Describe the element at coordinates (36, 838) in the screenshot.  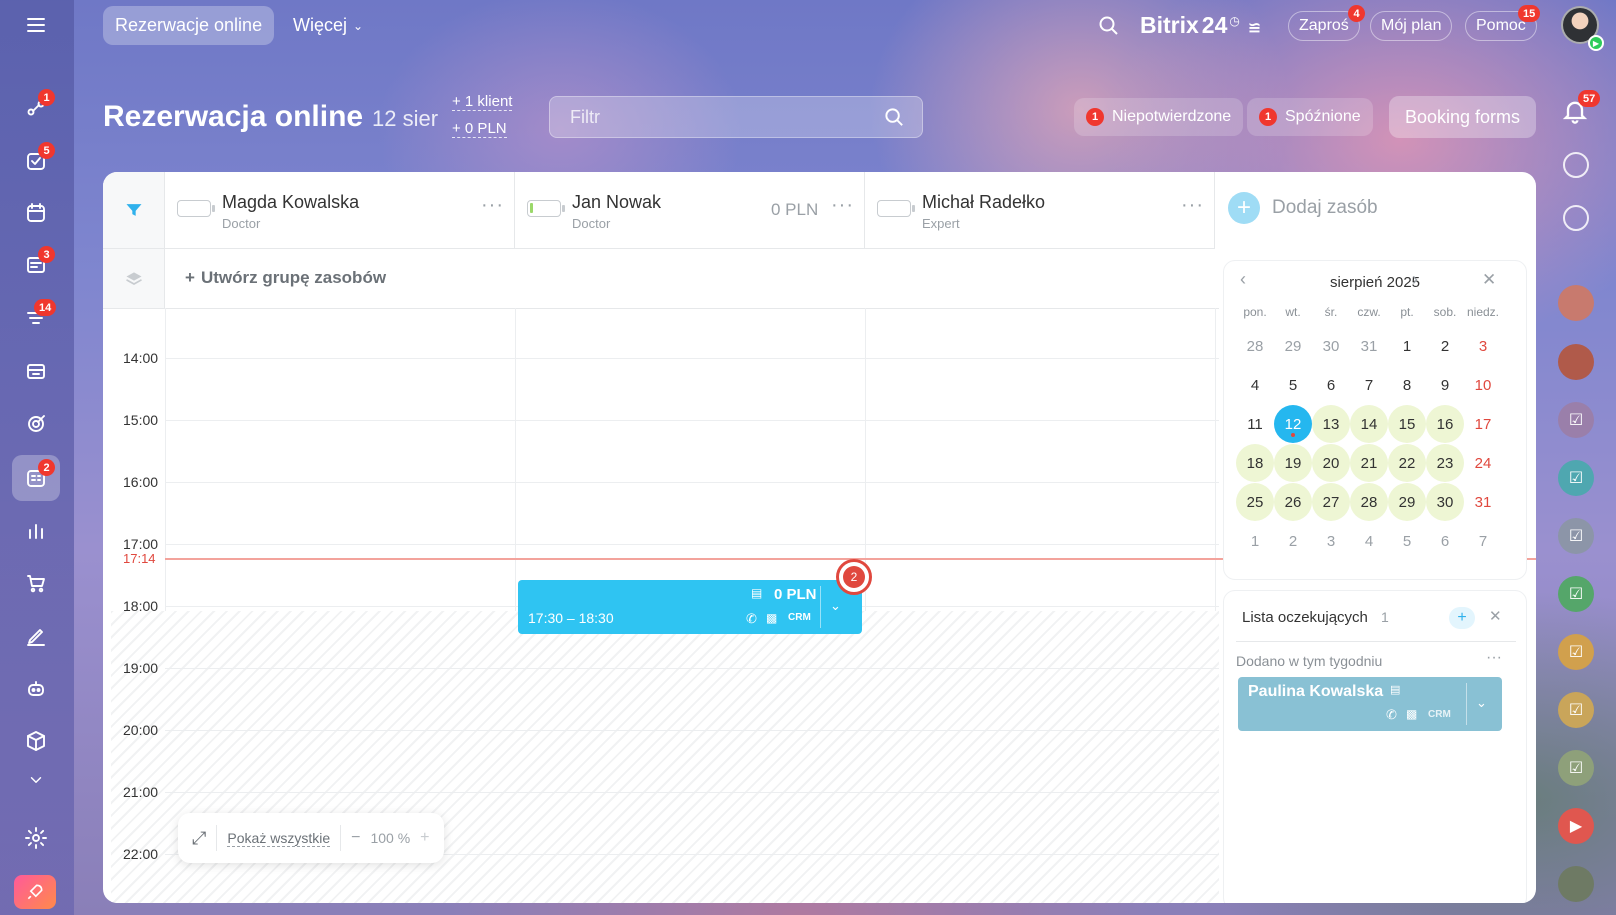
I see `settings-gear-icon` at that location.